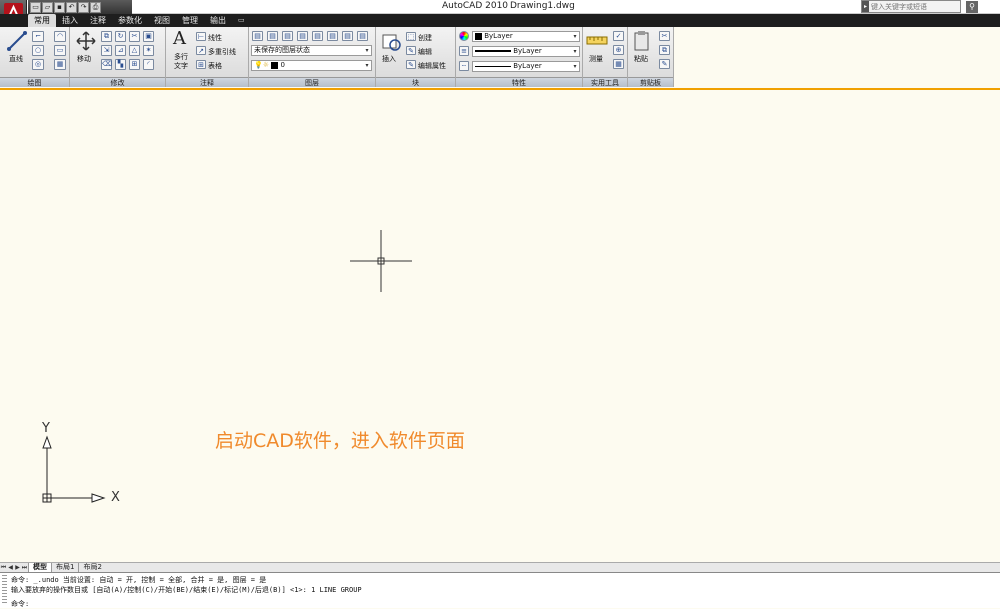  I want to click on panel-title-clipboard: 剪贴板, so click(650, 82).